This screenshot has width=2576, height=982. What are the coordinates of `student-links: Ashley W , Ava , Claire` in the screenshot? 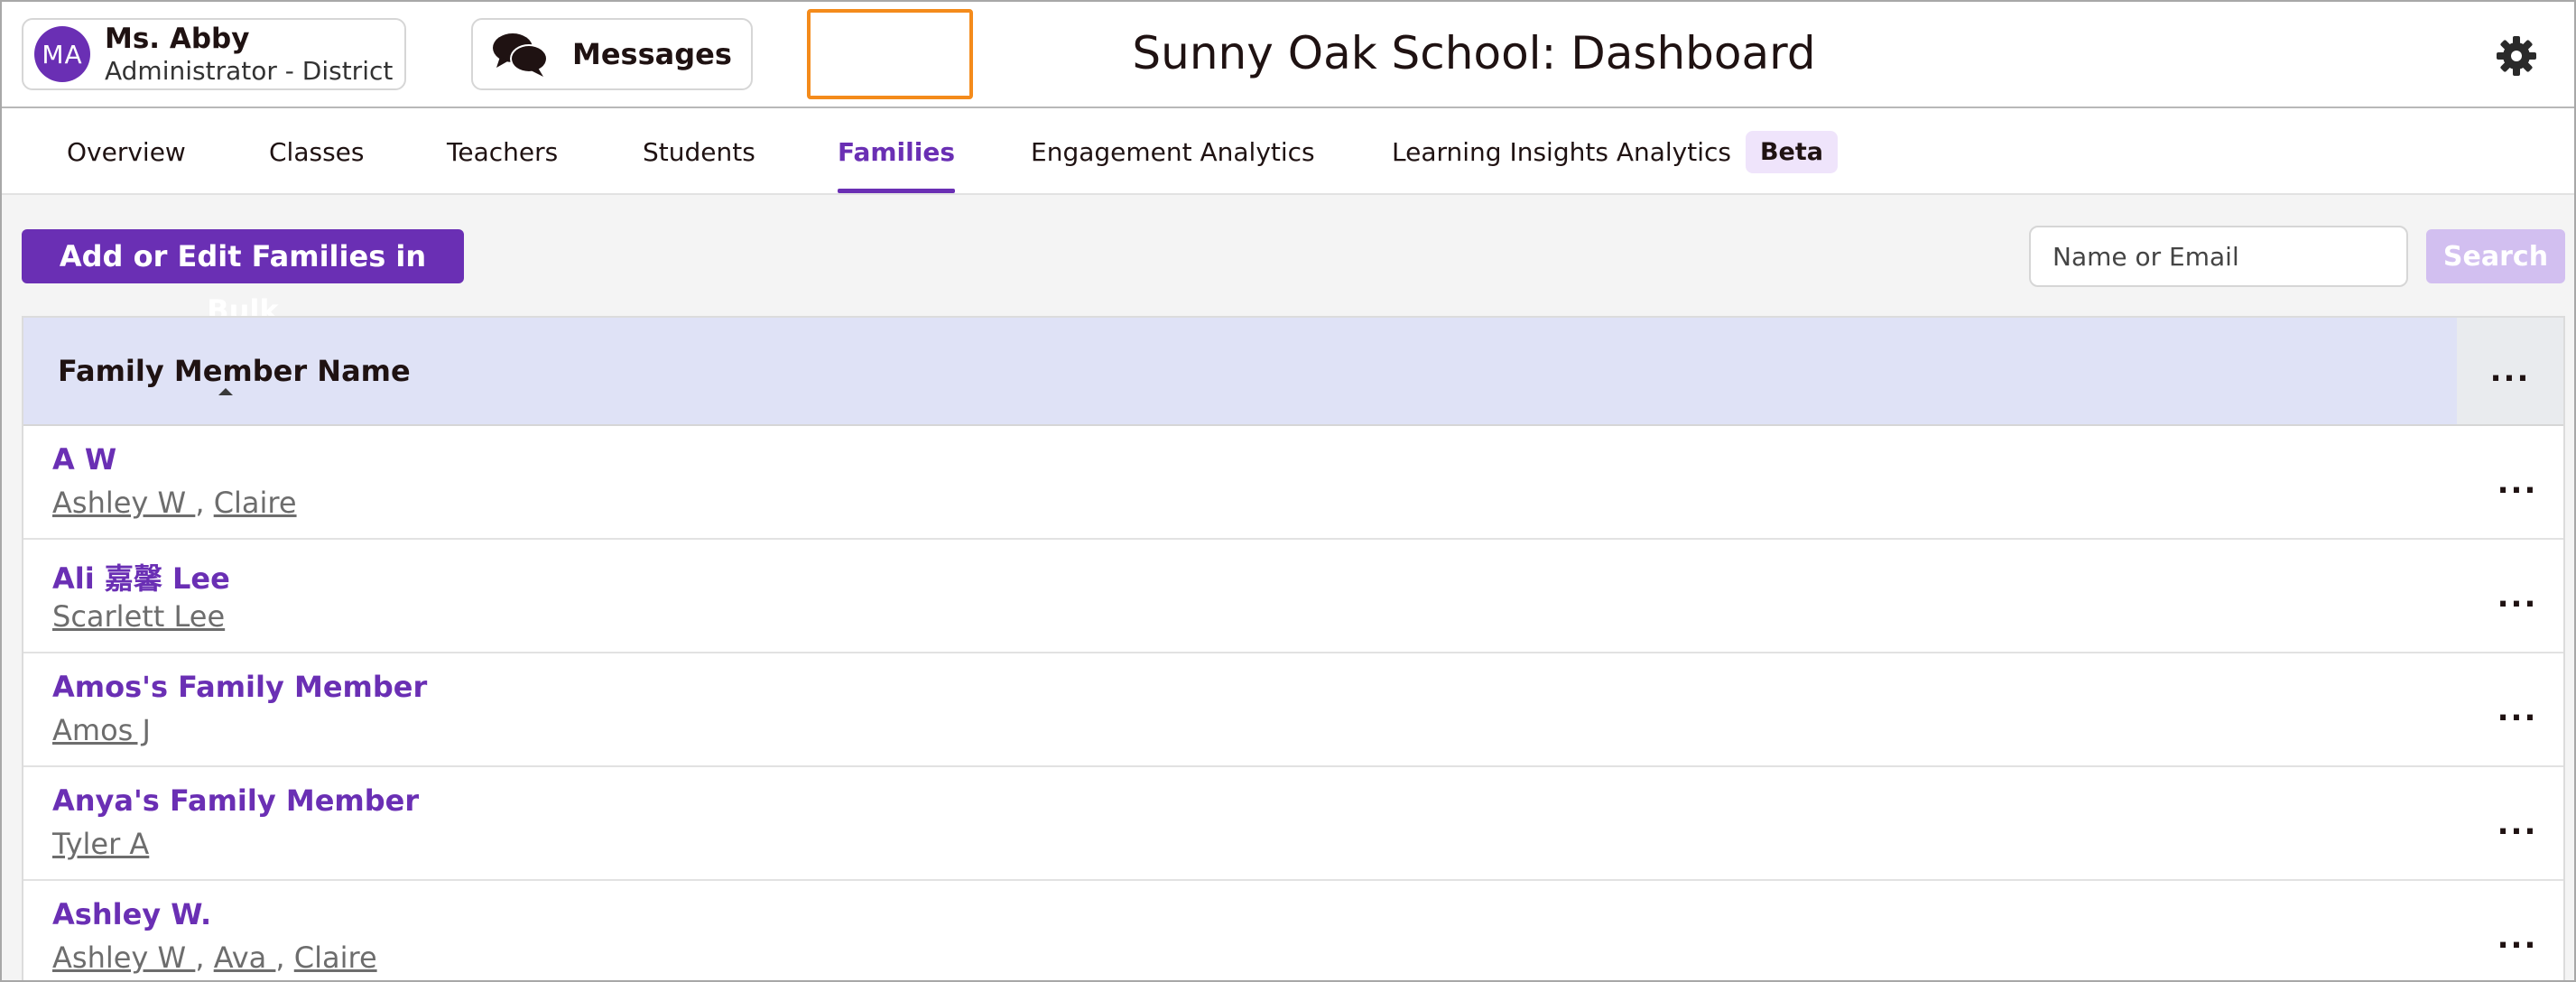 It's located at (214, 958).